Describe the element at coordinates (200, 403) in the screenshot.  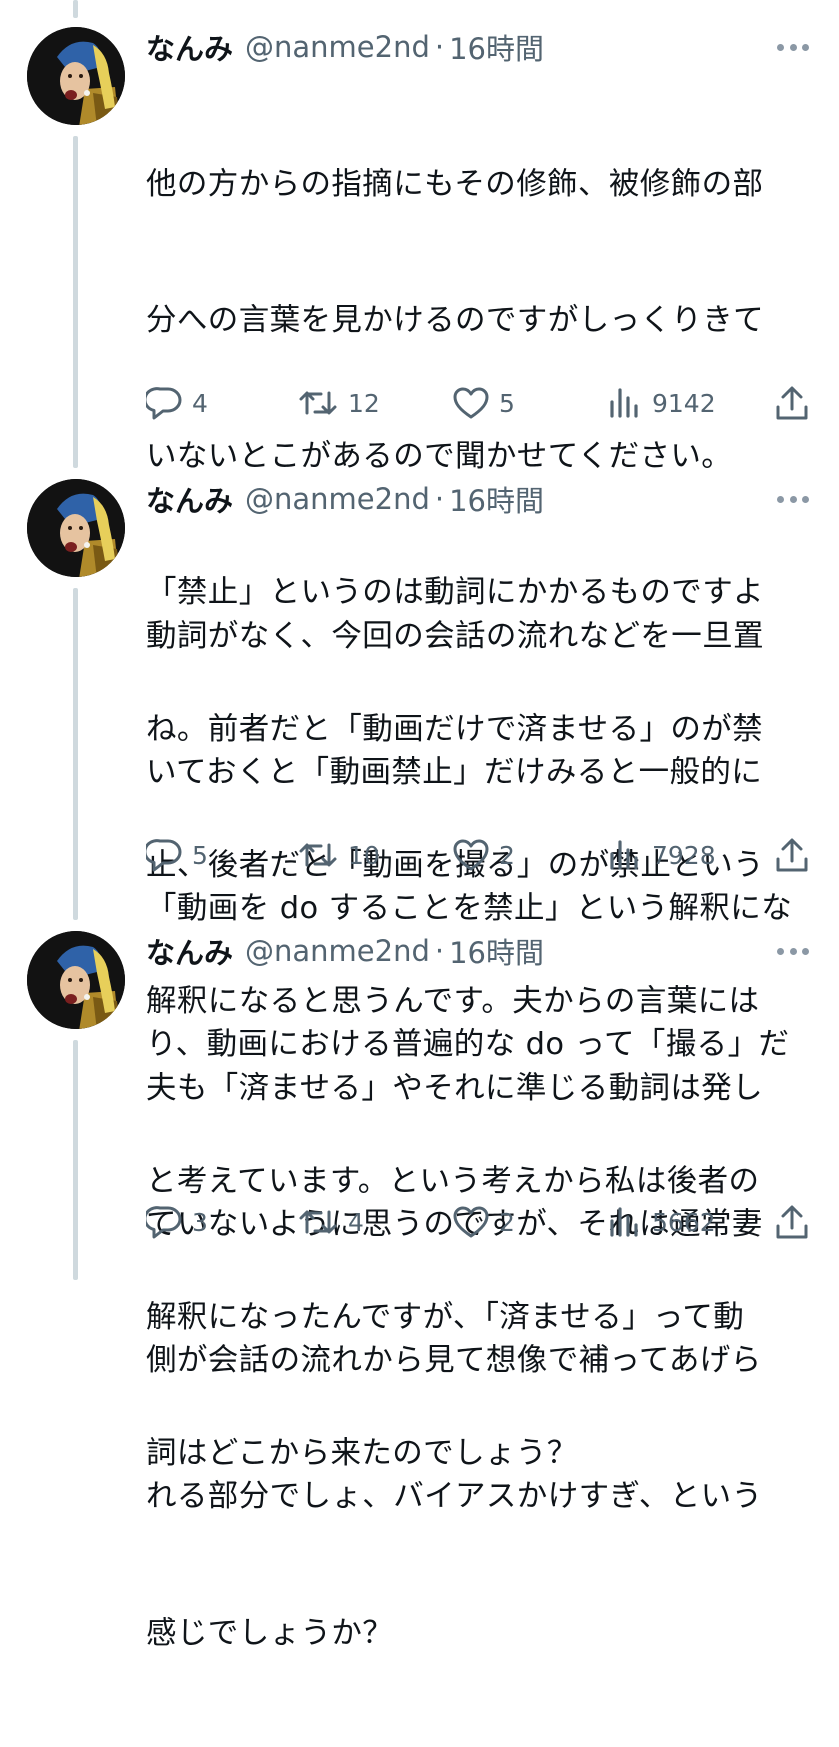
I see `reply-count: 4` at that location.